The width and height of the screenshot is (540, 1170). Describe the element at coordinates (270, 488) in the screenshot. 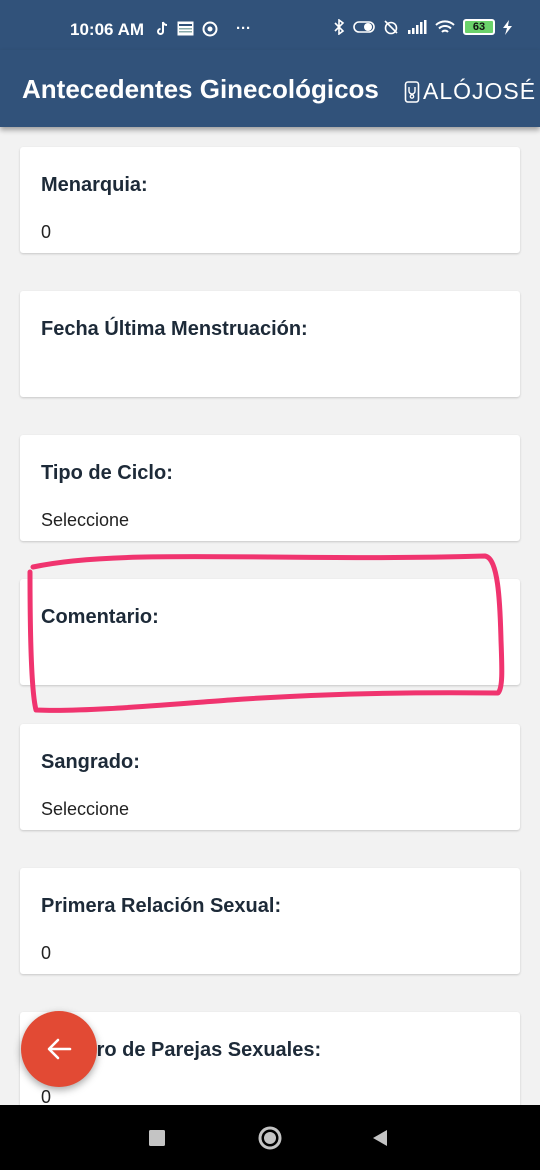

I see `field-card-tipo-de-ciclo: Tipo de Ciclo: Seleccione` at that location.